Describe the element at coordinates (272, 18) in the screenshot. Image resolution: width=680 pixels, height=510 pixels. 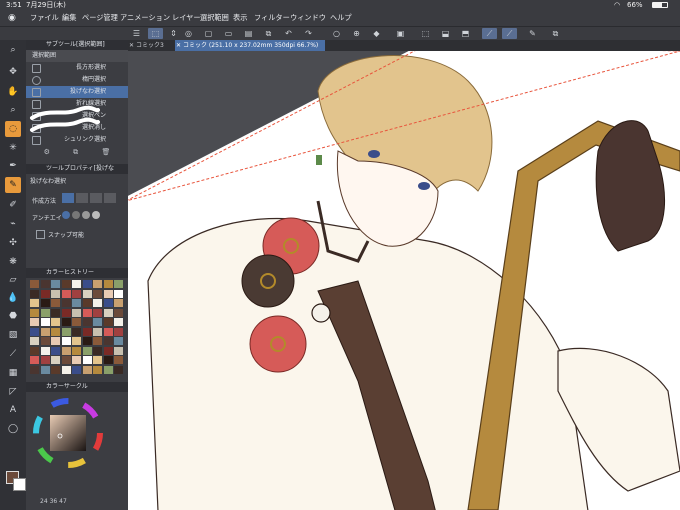
I see `menu-filter: フィルター` at that location.